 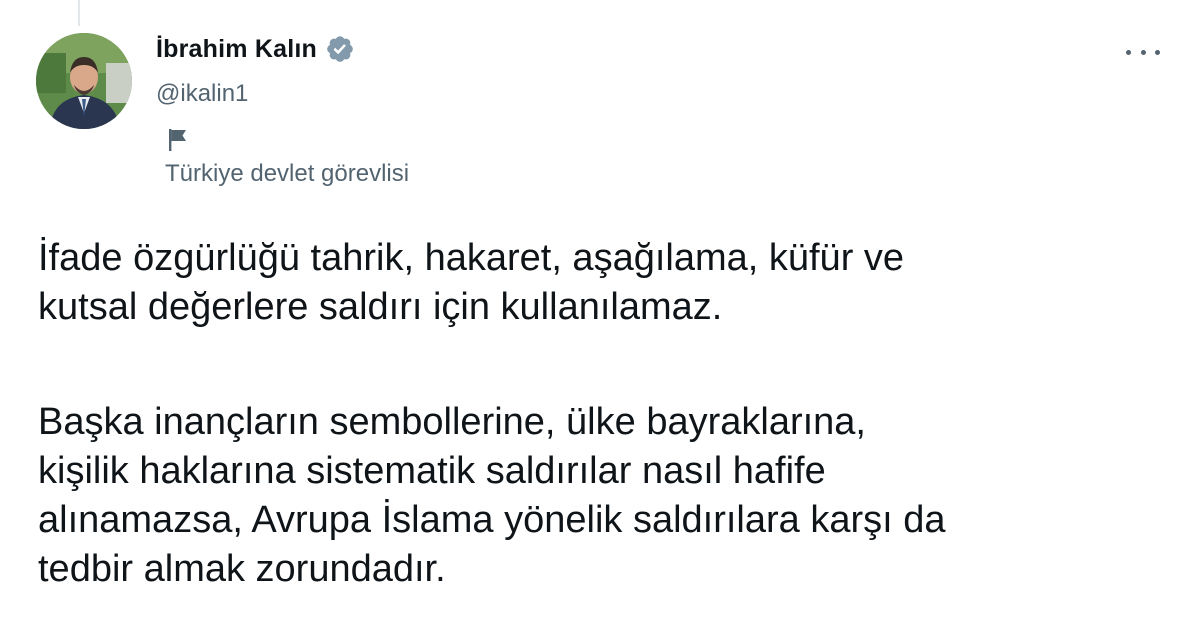 I want to click on tweet-line: tedbir almak zorundadır., so click(x=242, y=569).